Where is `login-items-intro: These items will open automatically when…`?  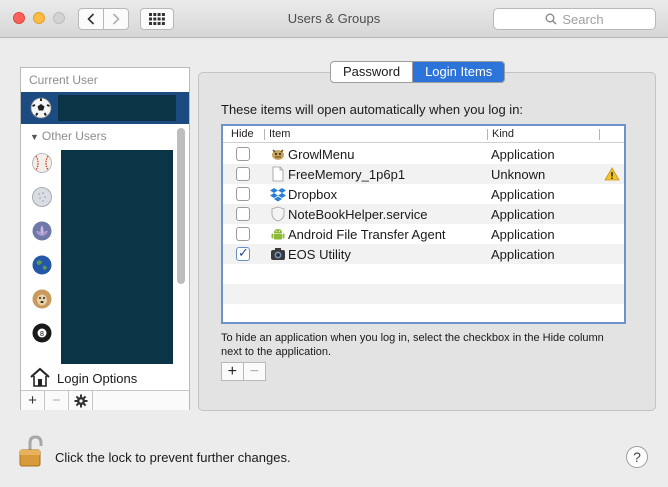 login-items-intro: These items will open automatically when… is located at coordinates (372, 109).